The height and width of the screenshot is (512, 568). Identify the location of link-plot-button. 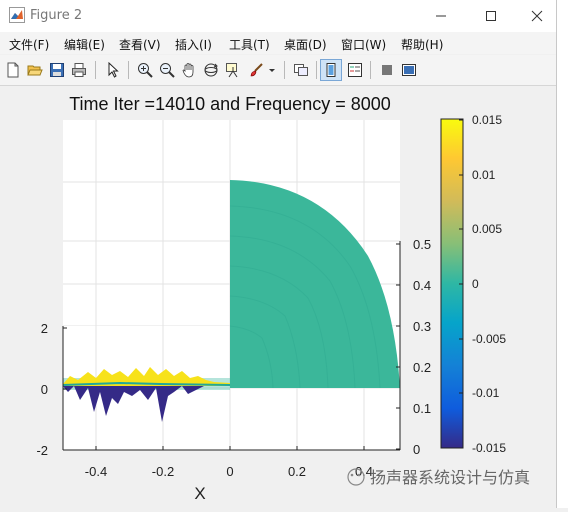
(301, 70).